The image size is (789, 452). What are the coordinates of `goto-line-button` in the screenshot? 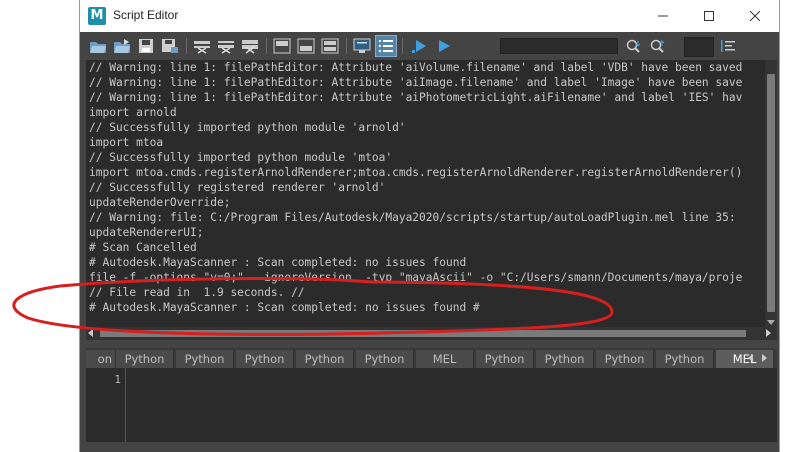 It's located at (728, 46).